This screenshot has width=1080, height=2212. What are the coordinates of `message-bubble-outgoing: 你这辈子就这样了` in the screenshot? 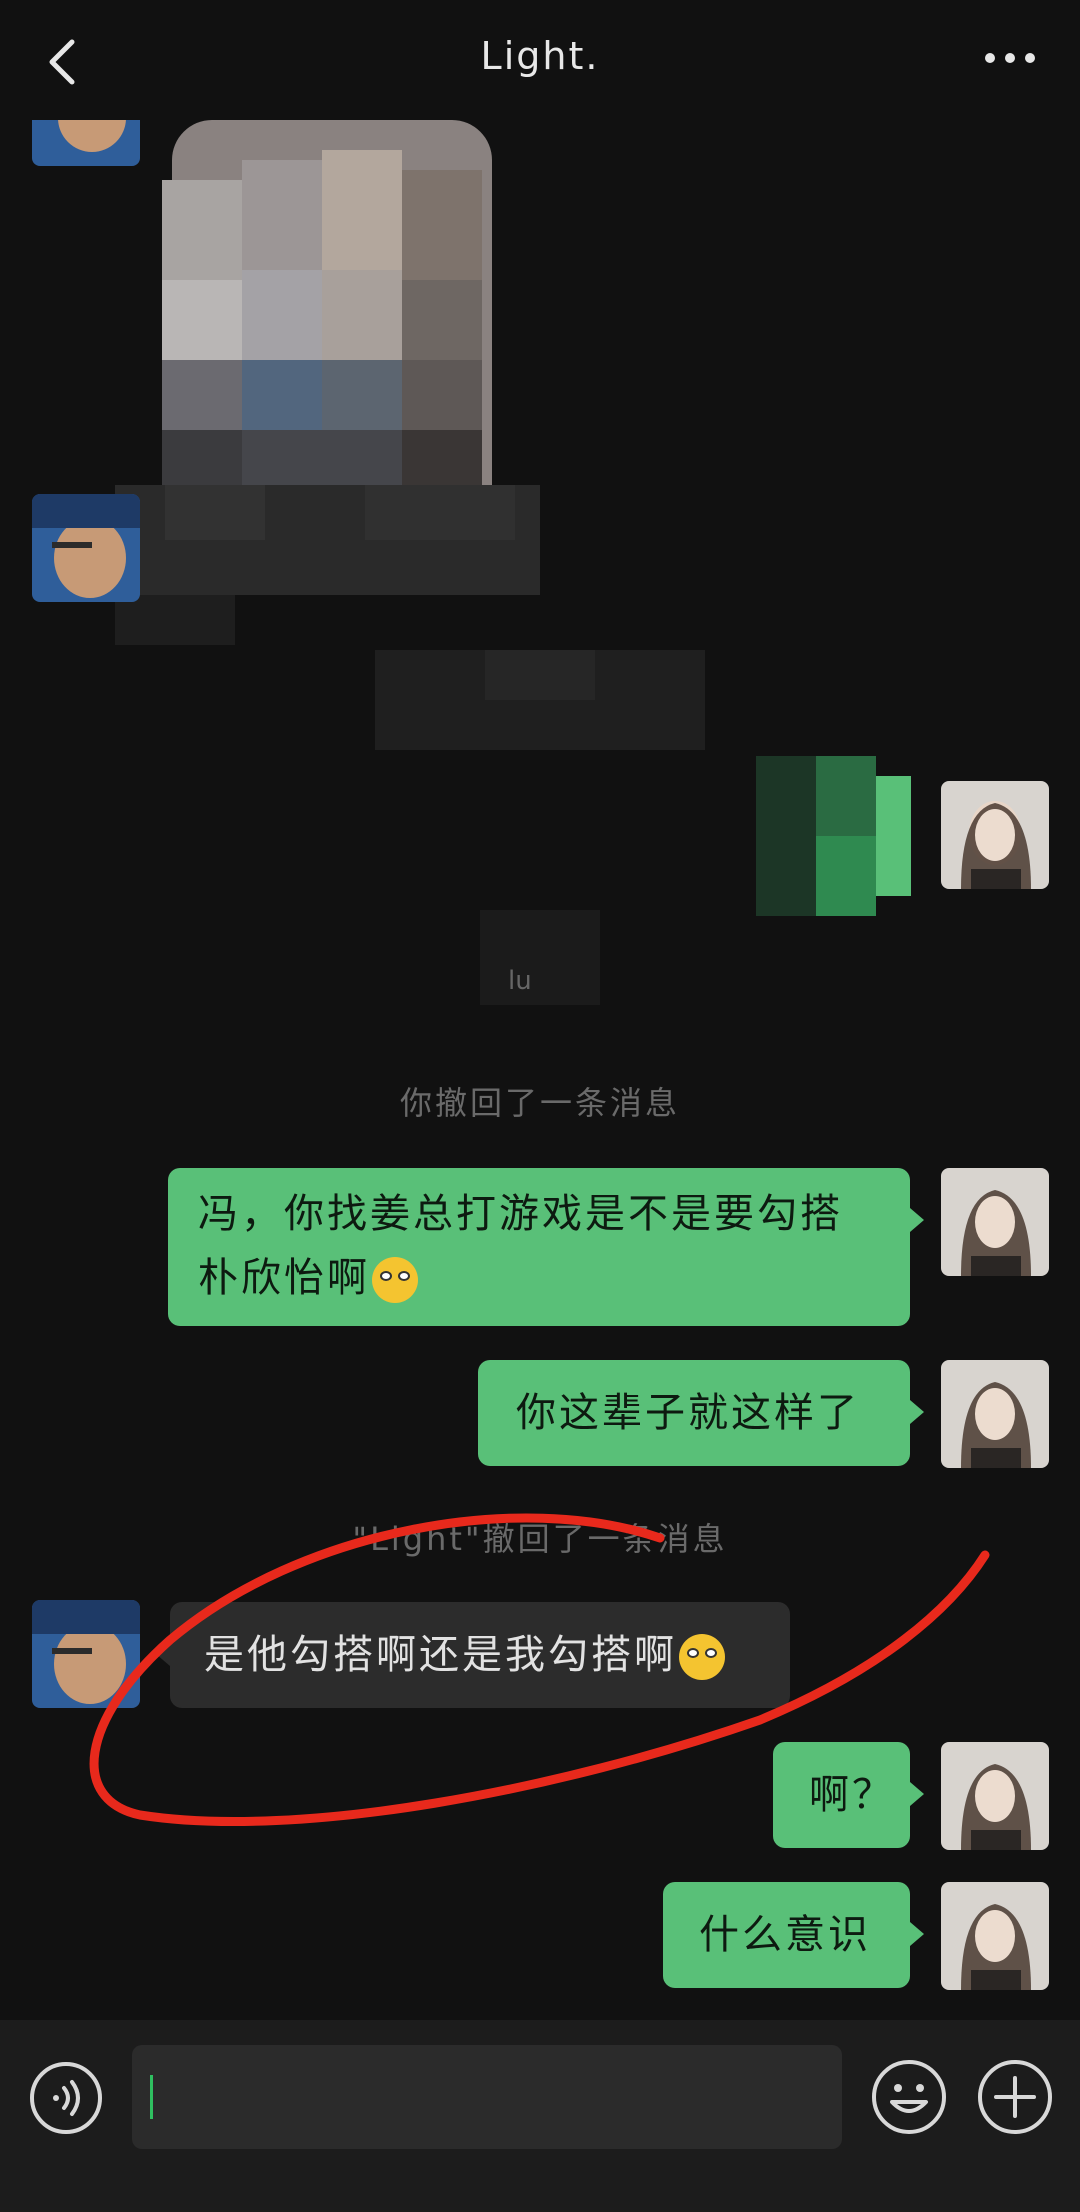 It's located at (701, 1413).